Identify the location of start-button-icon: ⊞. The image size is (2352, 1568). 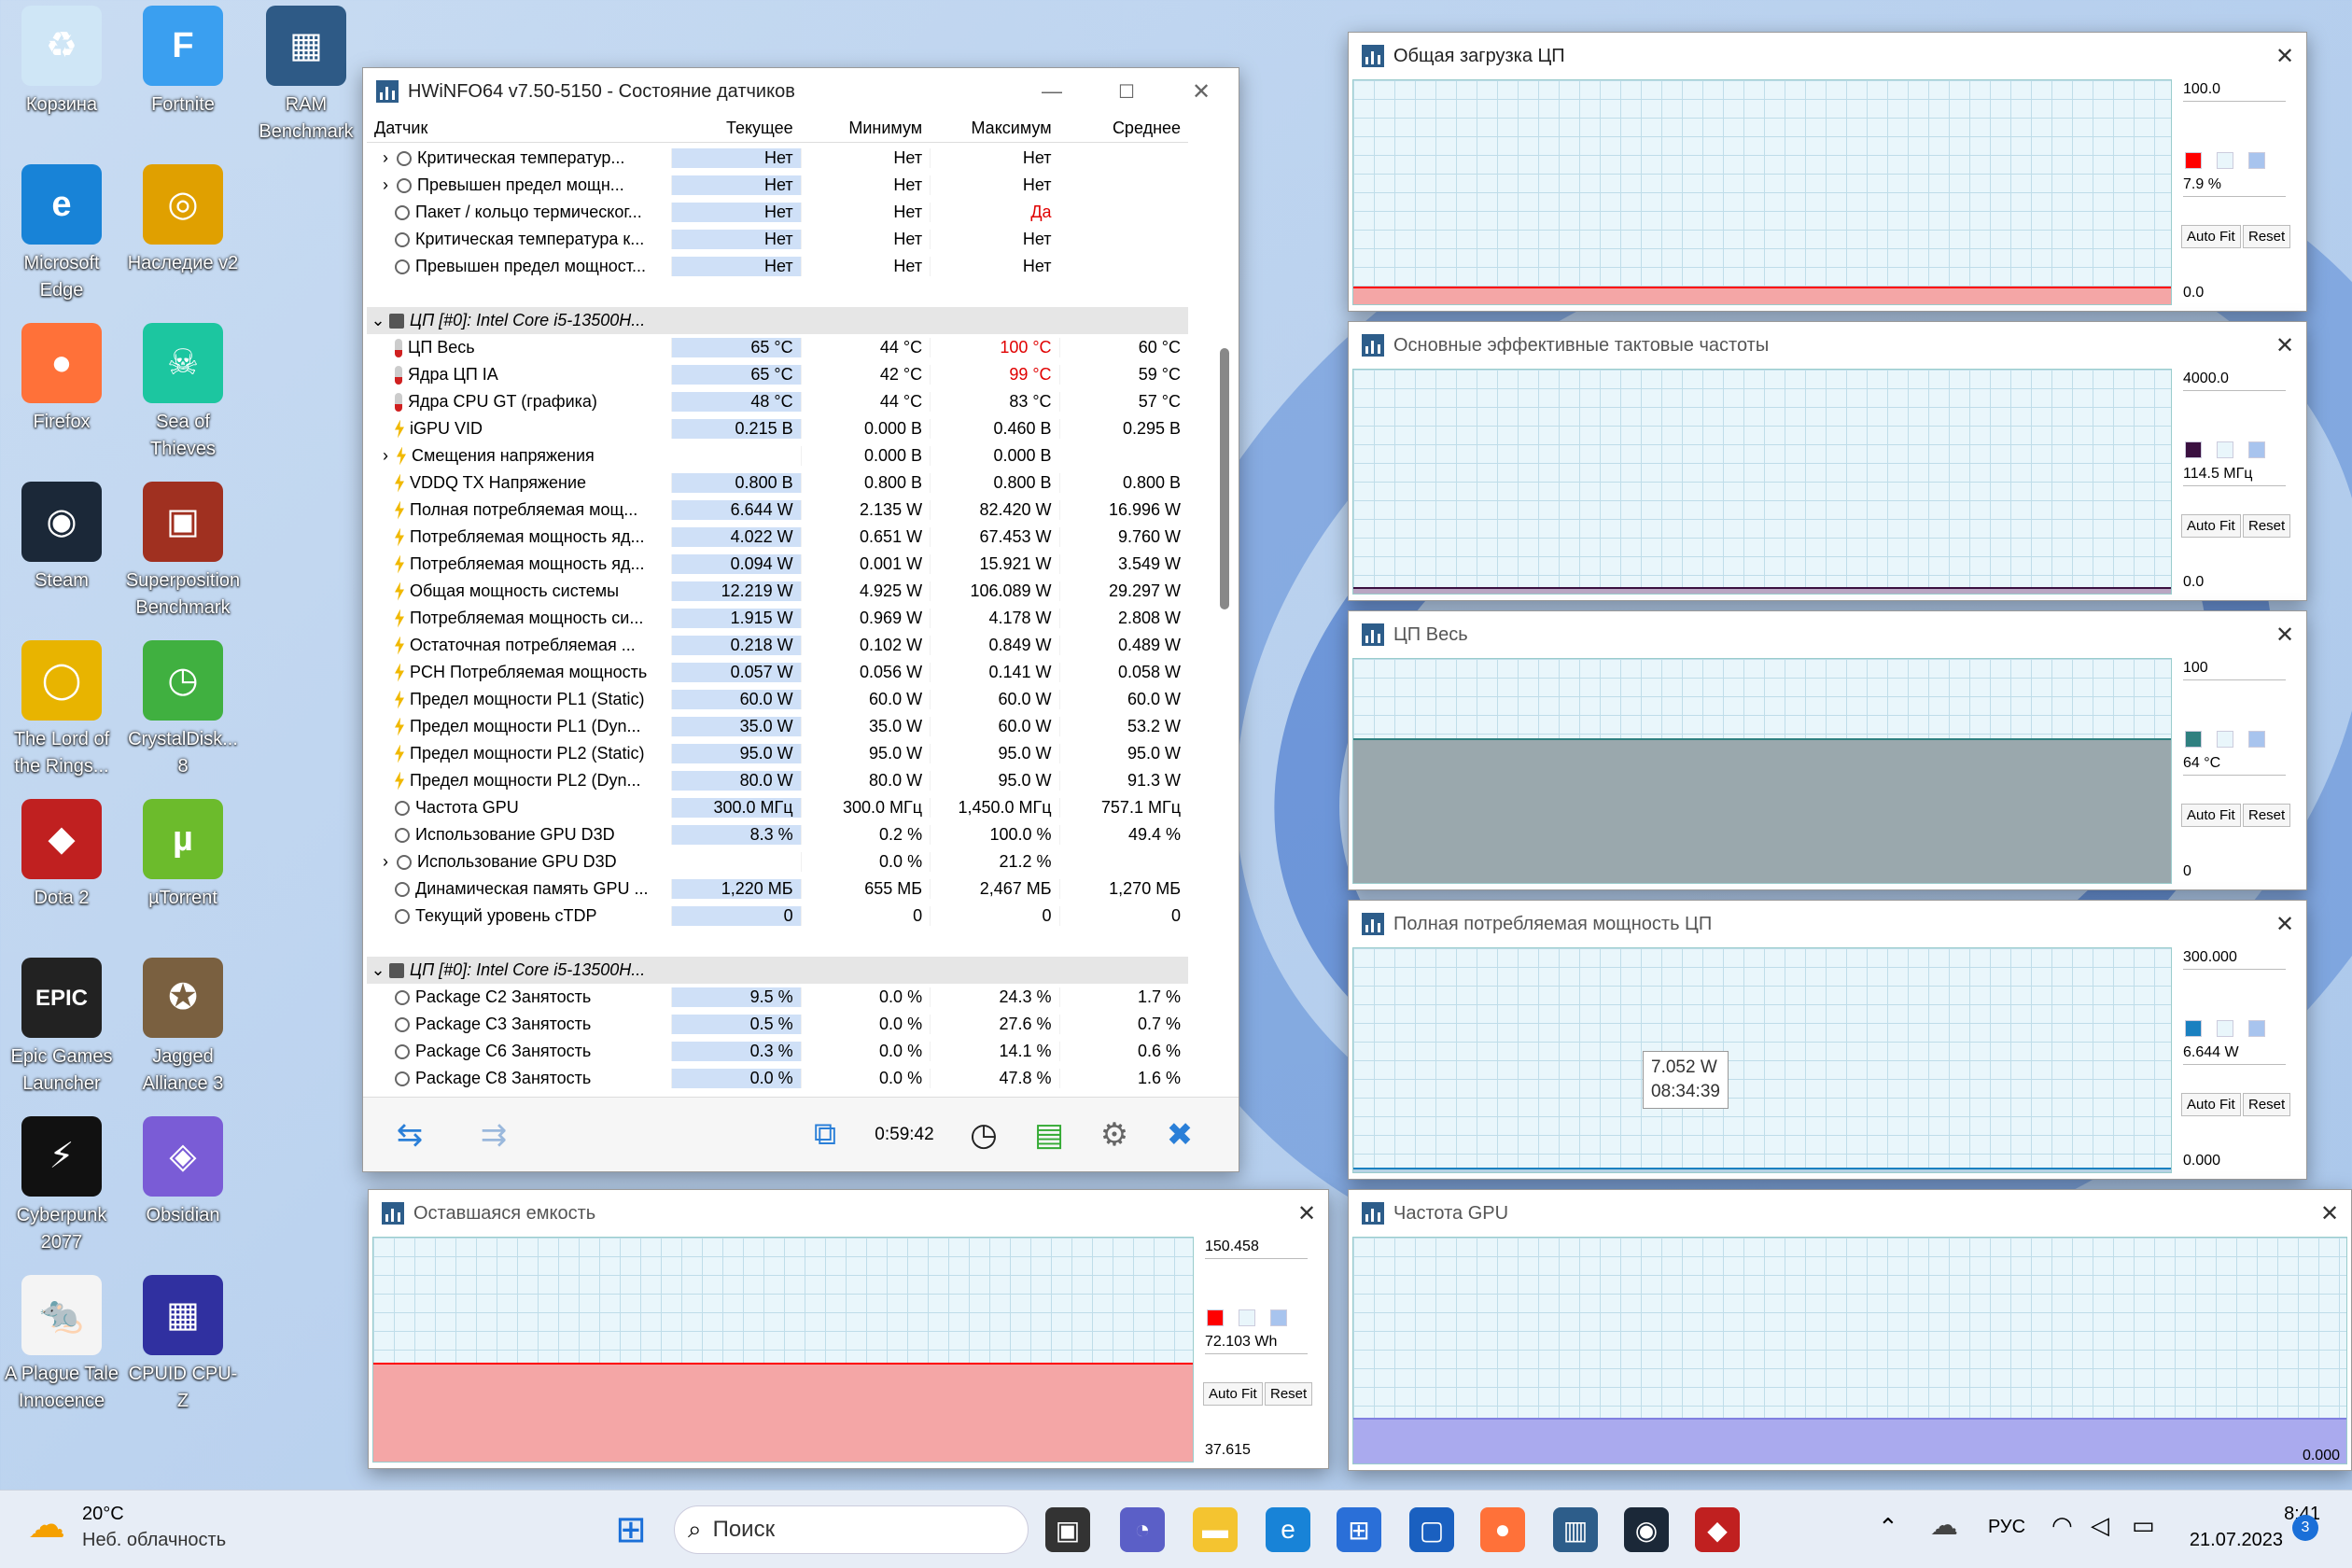
(631, 1529).